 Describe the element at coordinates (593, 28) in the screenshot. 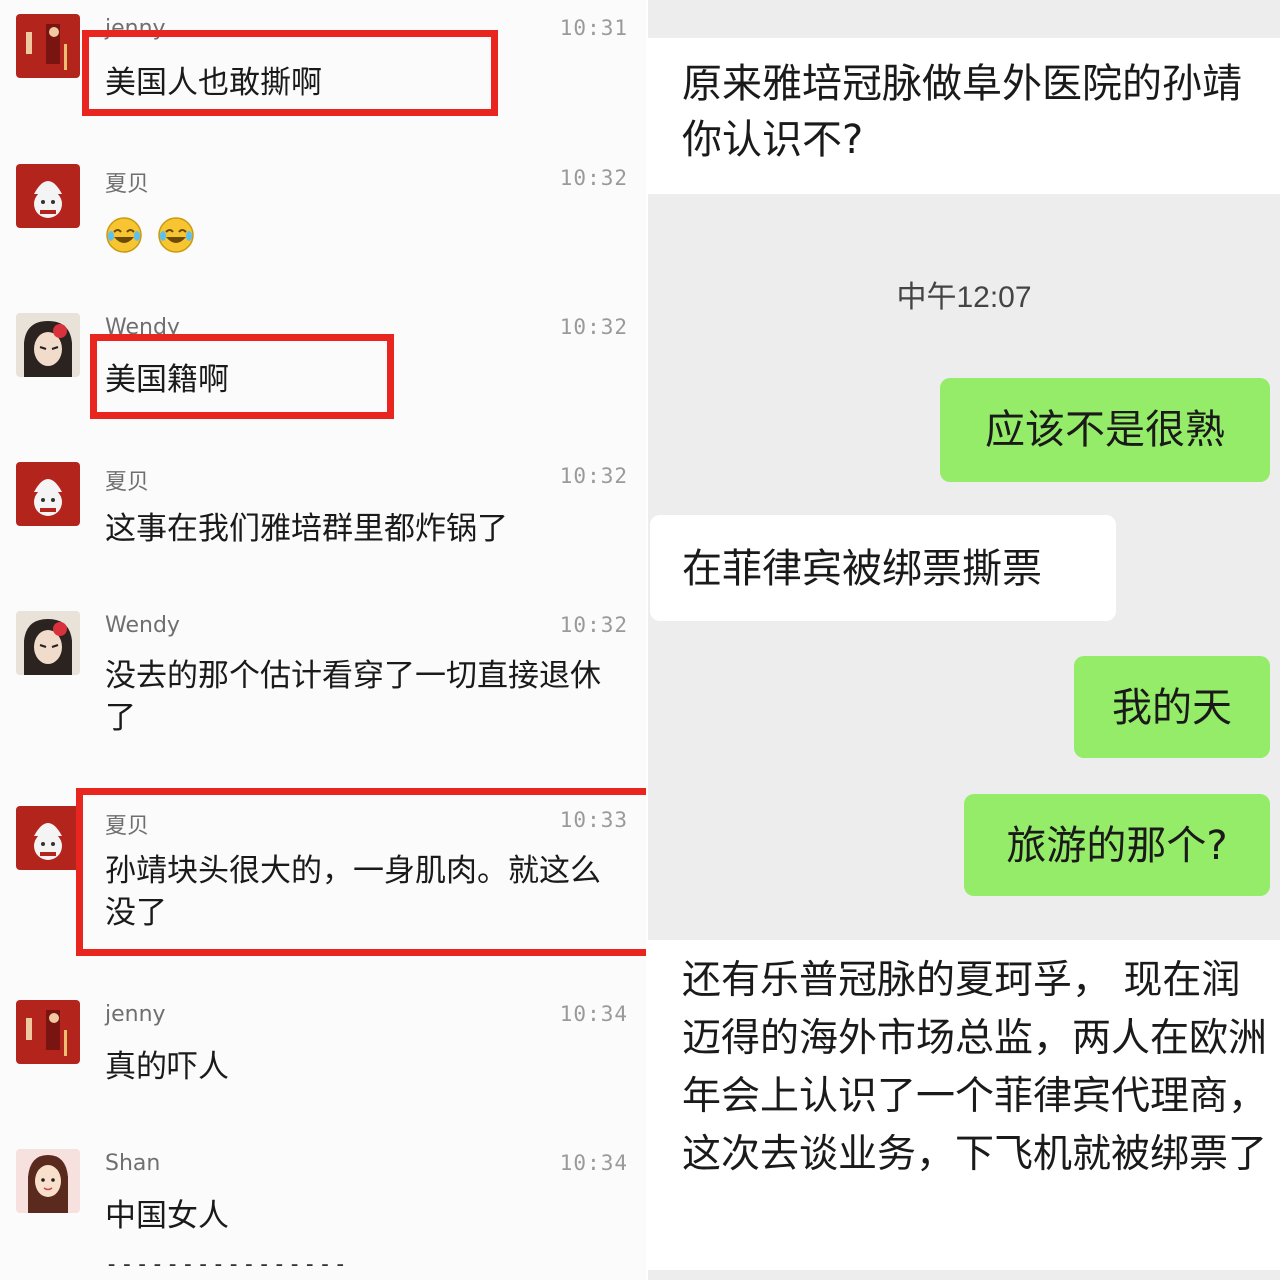

I see `message-time: 10:31` at that location.